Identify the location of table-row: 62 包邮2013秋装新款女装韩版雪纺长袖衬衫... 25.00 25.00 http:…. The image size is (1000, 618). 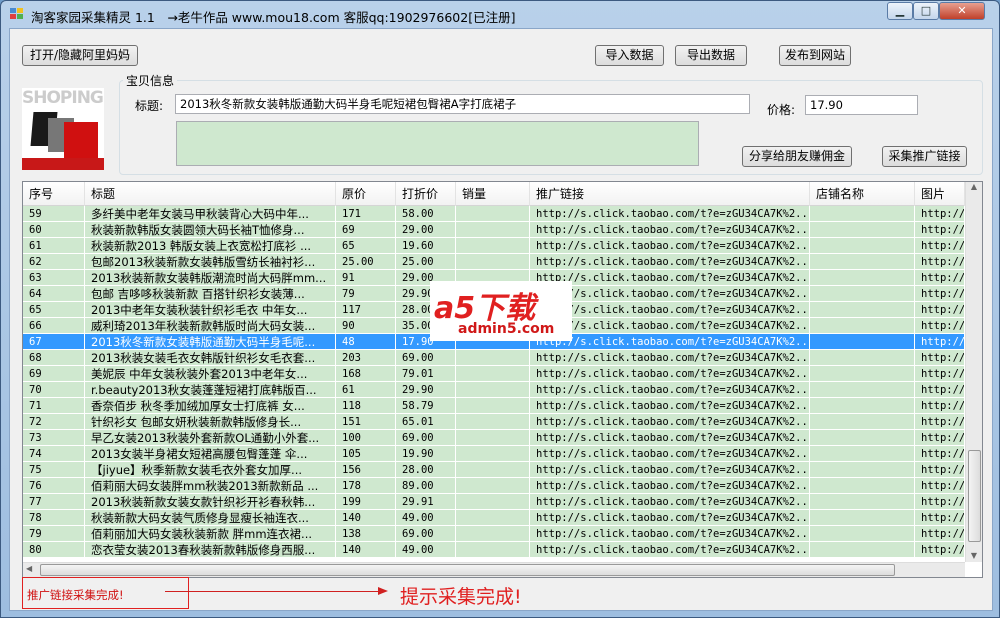
(494, 262).